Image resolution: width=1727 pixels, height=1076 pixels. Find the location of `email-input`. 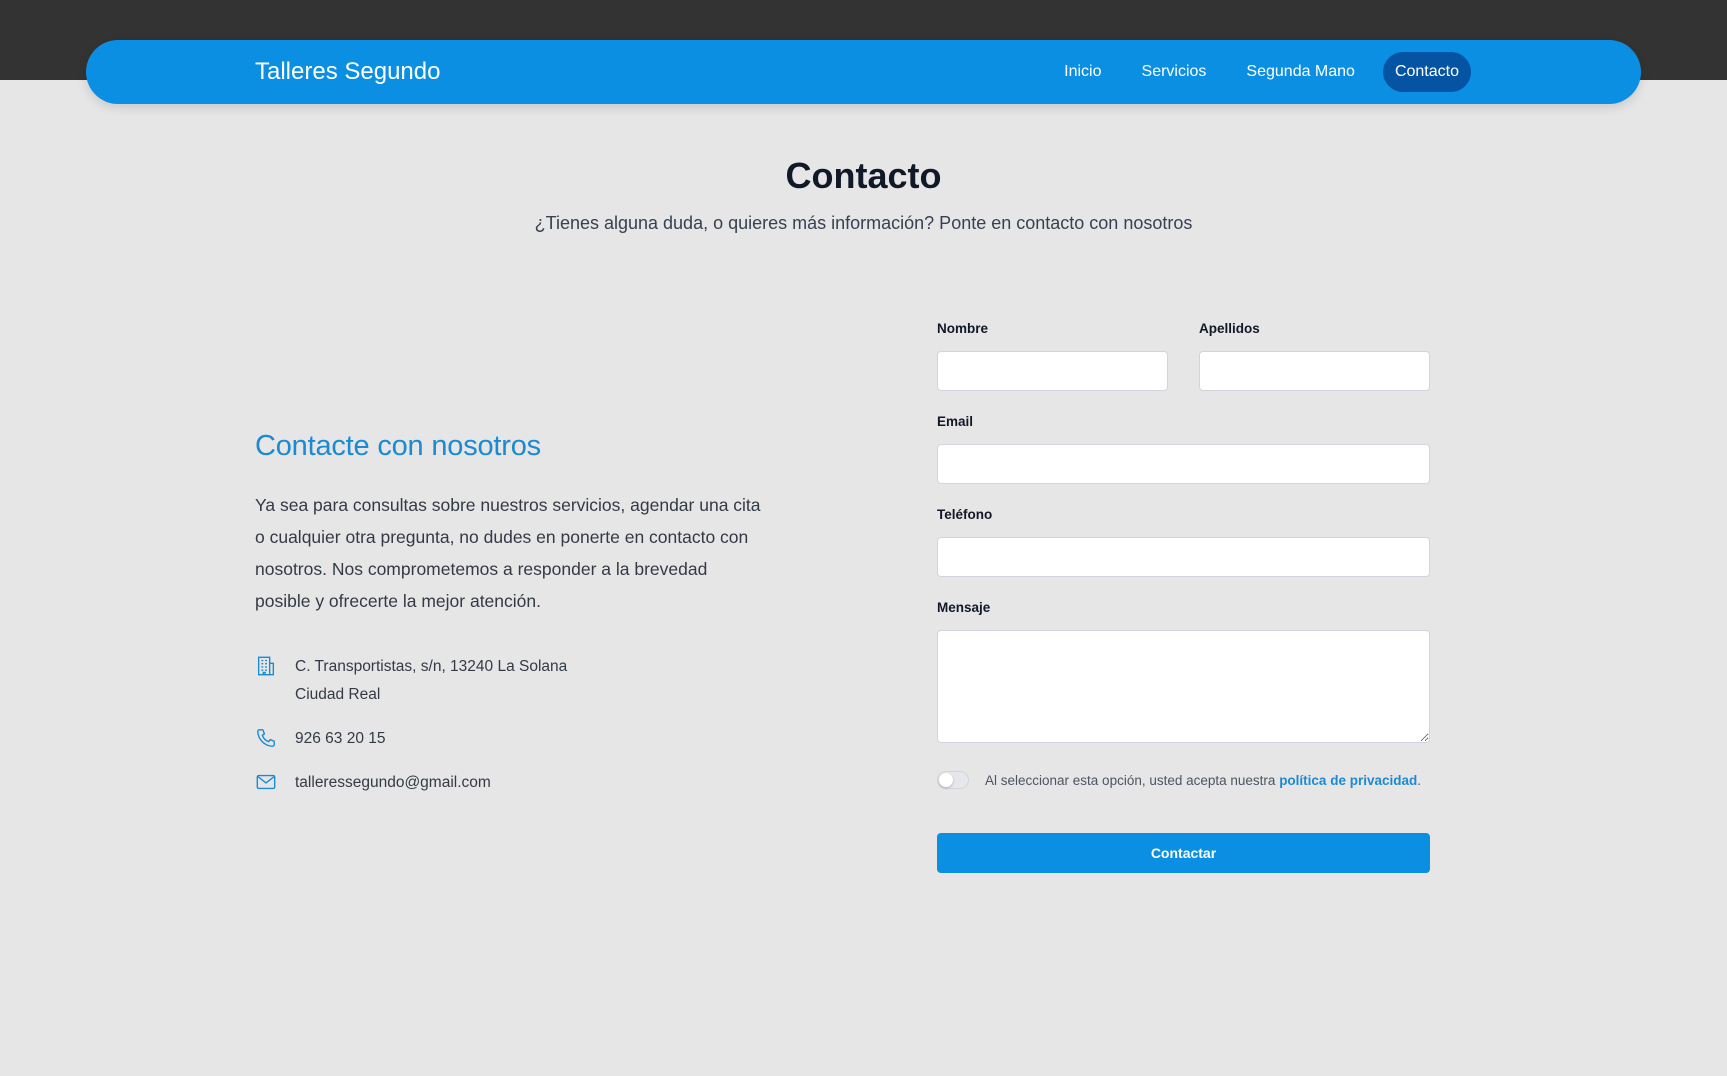

email-input is located at coordinates (1183, 464).